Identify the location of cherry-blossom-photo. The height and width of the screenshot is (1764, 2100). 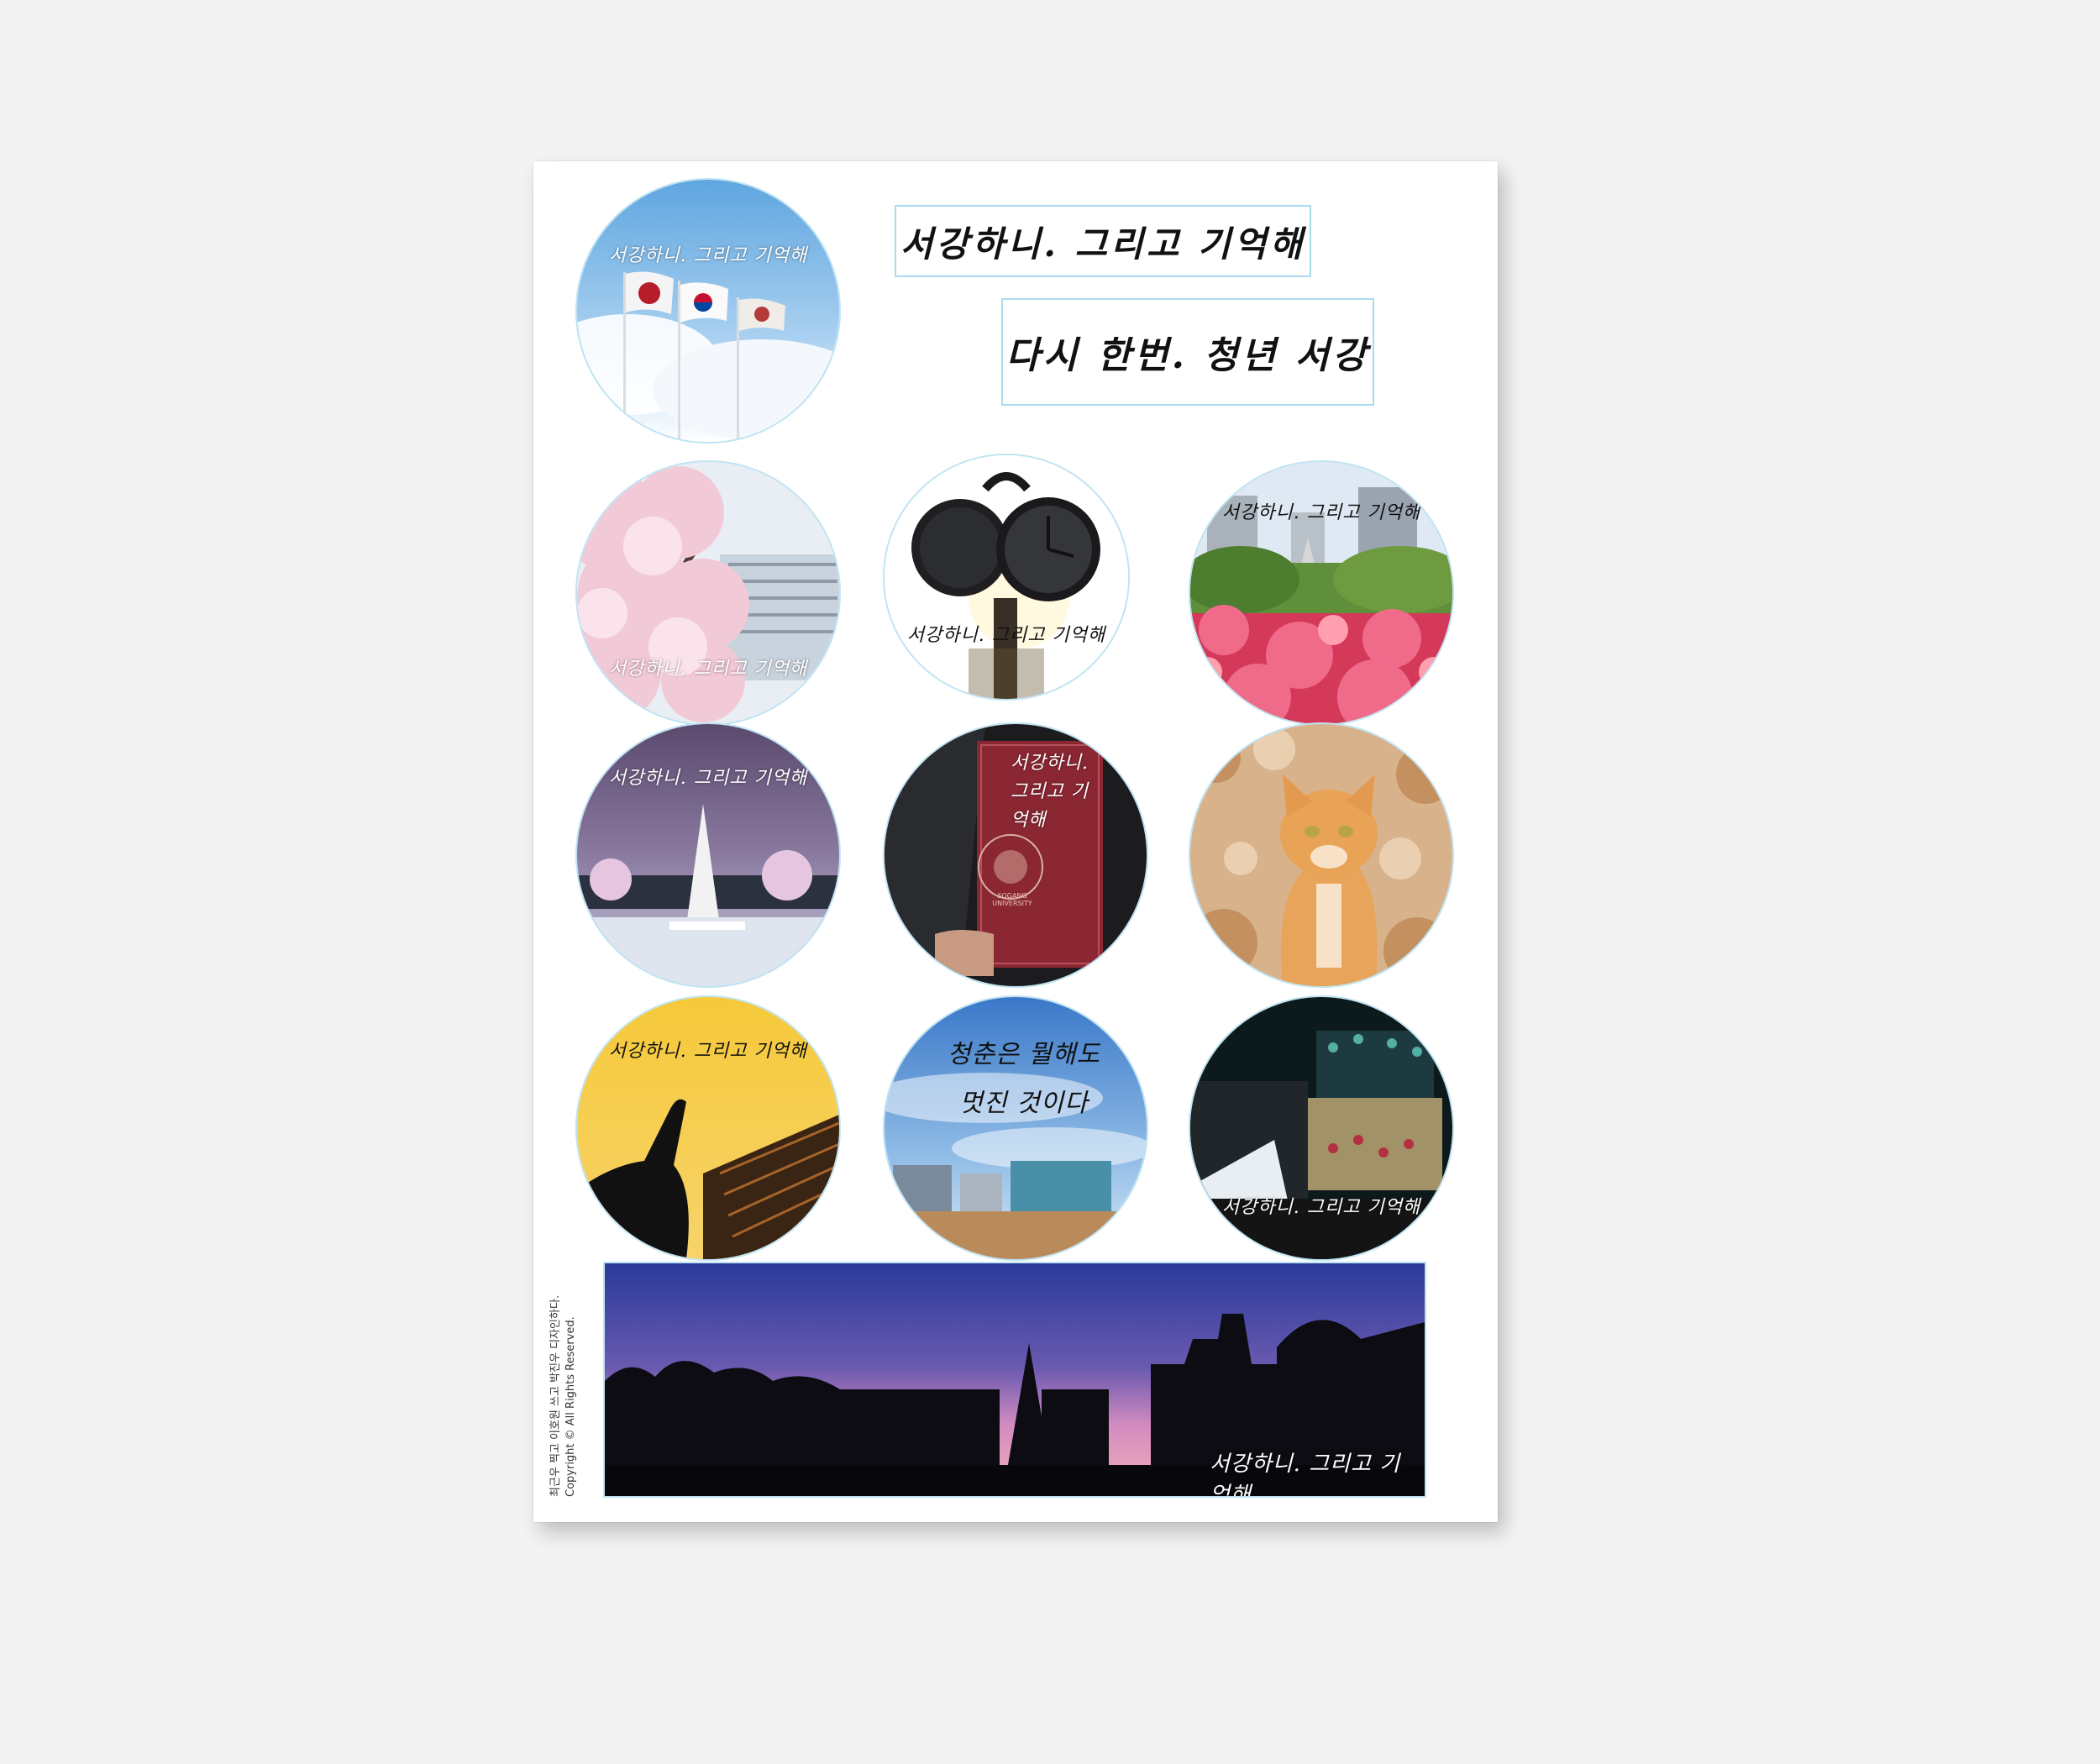
(708, 593).